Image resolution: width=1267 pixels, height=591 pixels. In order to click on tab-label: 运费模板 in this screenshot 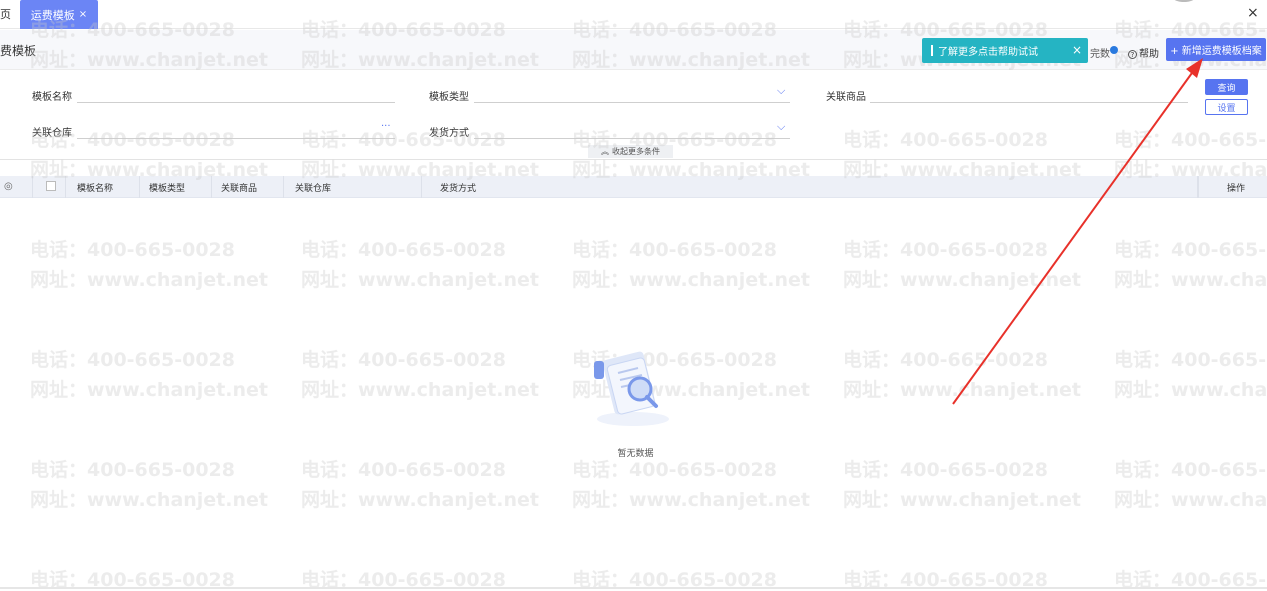, I will do `click(52, 15)`.